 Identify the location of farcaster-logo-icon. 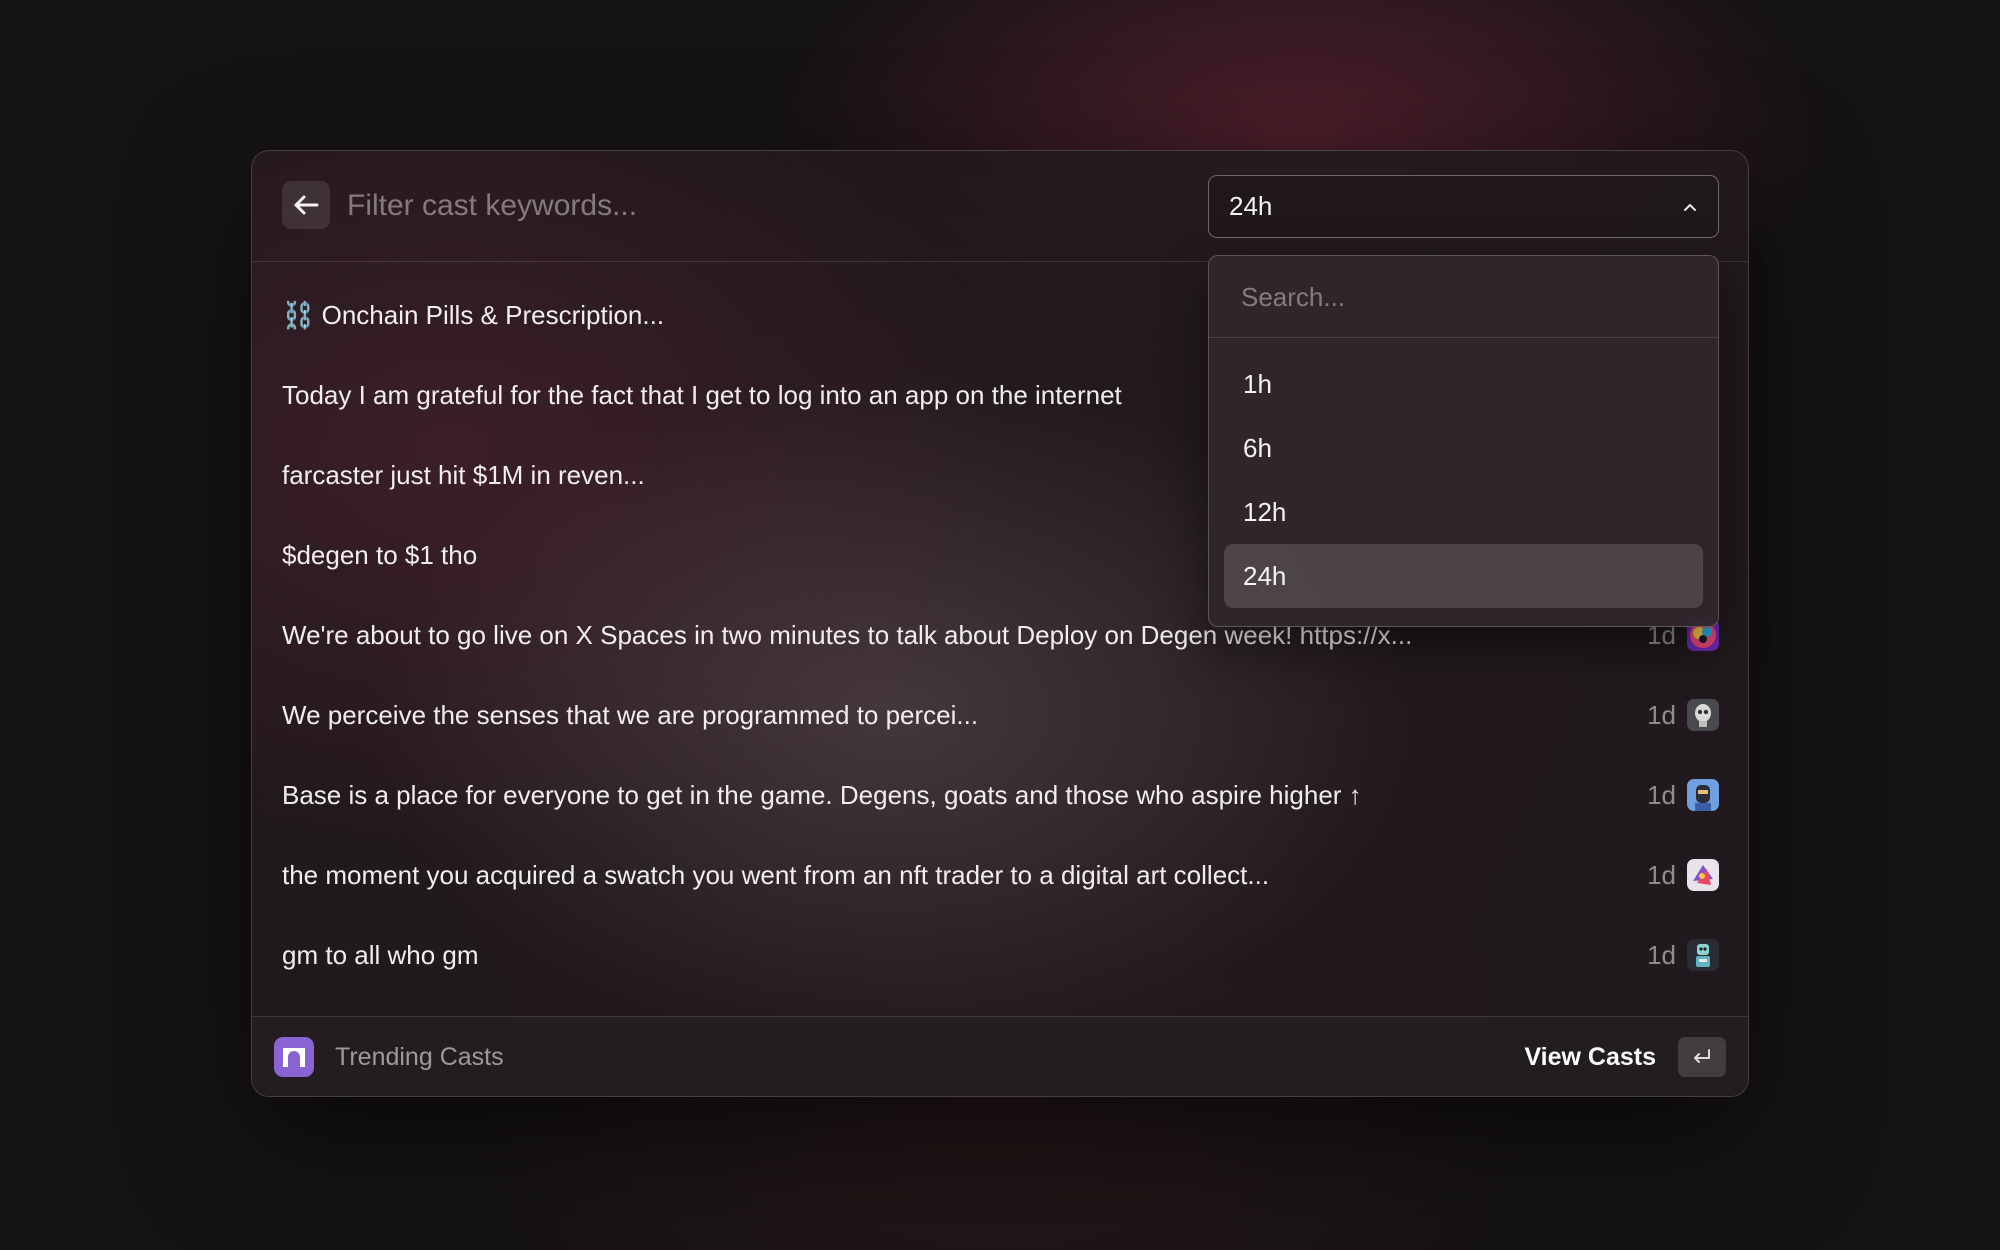
(294, 1057).